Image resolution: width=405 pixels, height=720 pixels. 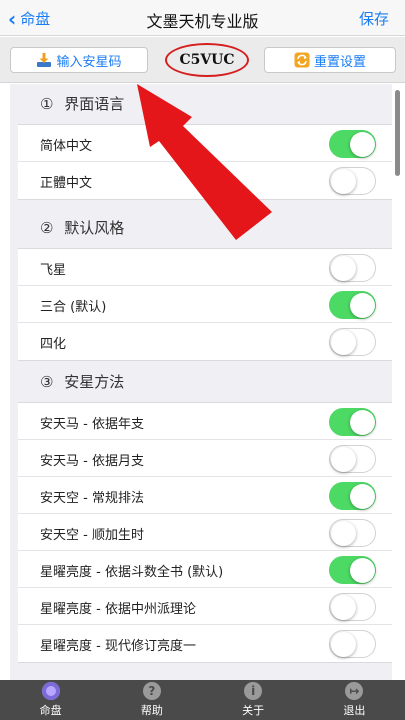 I want to click on section-title: 默认风格, so click(x=94, y=228).